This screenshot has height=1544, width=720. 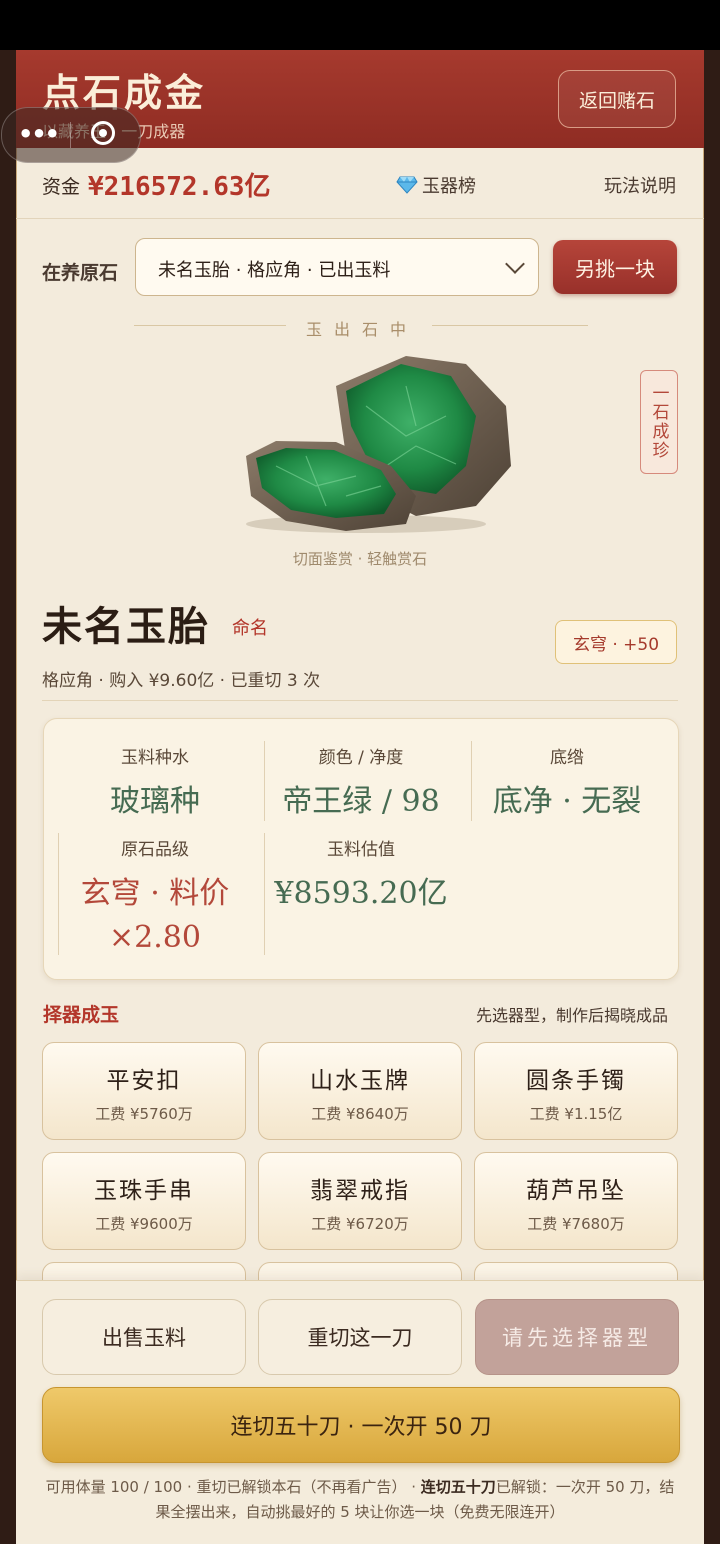 What do you see at coordinates (361, 1425) in the screenshot?
I see `multi-cut-button: 连切五十刀 · 一次开 50 刀` at bounding box center [361, 1425].